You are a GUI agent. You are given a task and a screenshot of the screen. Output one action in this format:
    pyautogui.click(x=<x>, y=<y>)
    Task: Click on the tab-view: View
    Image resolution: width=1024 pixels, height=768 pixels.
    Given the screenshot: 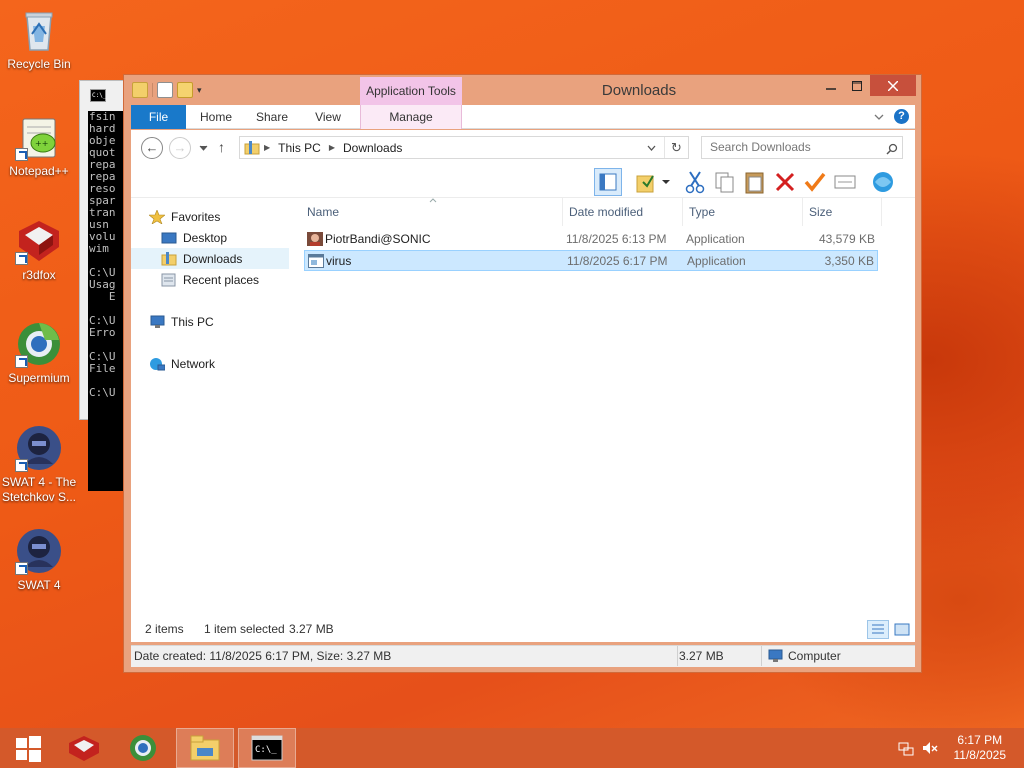 What is the action you would take?
    pyautogui.click(x=328, y=117)
    